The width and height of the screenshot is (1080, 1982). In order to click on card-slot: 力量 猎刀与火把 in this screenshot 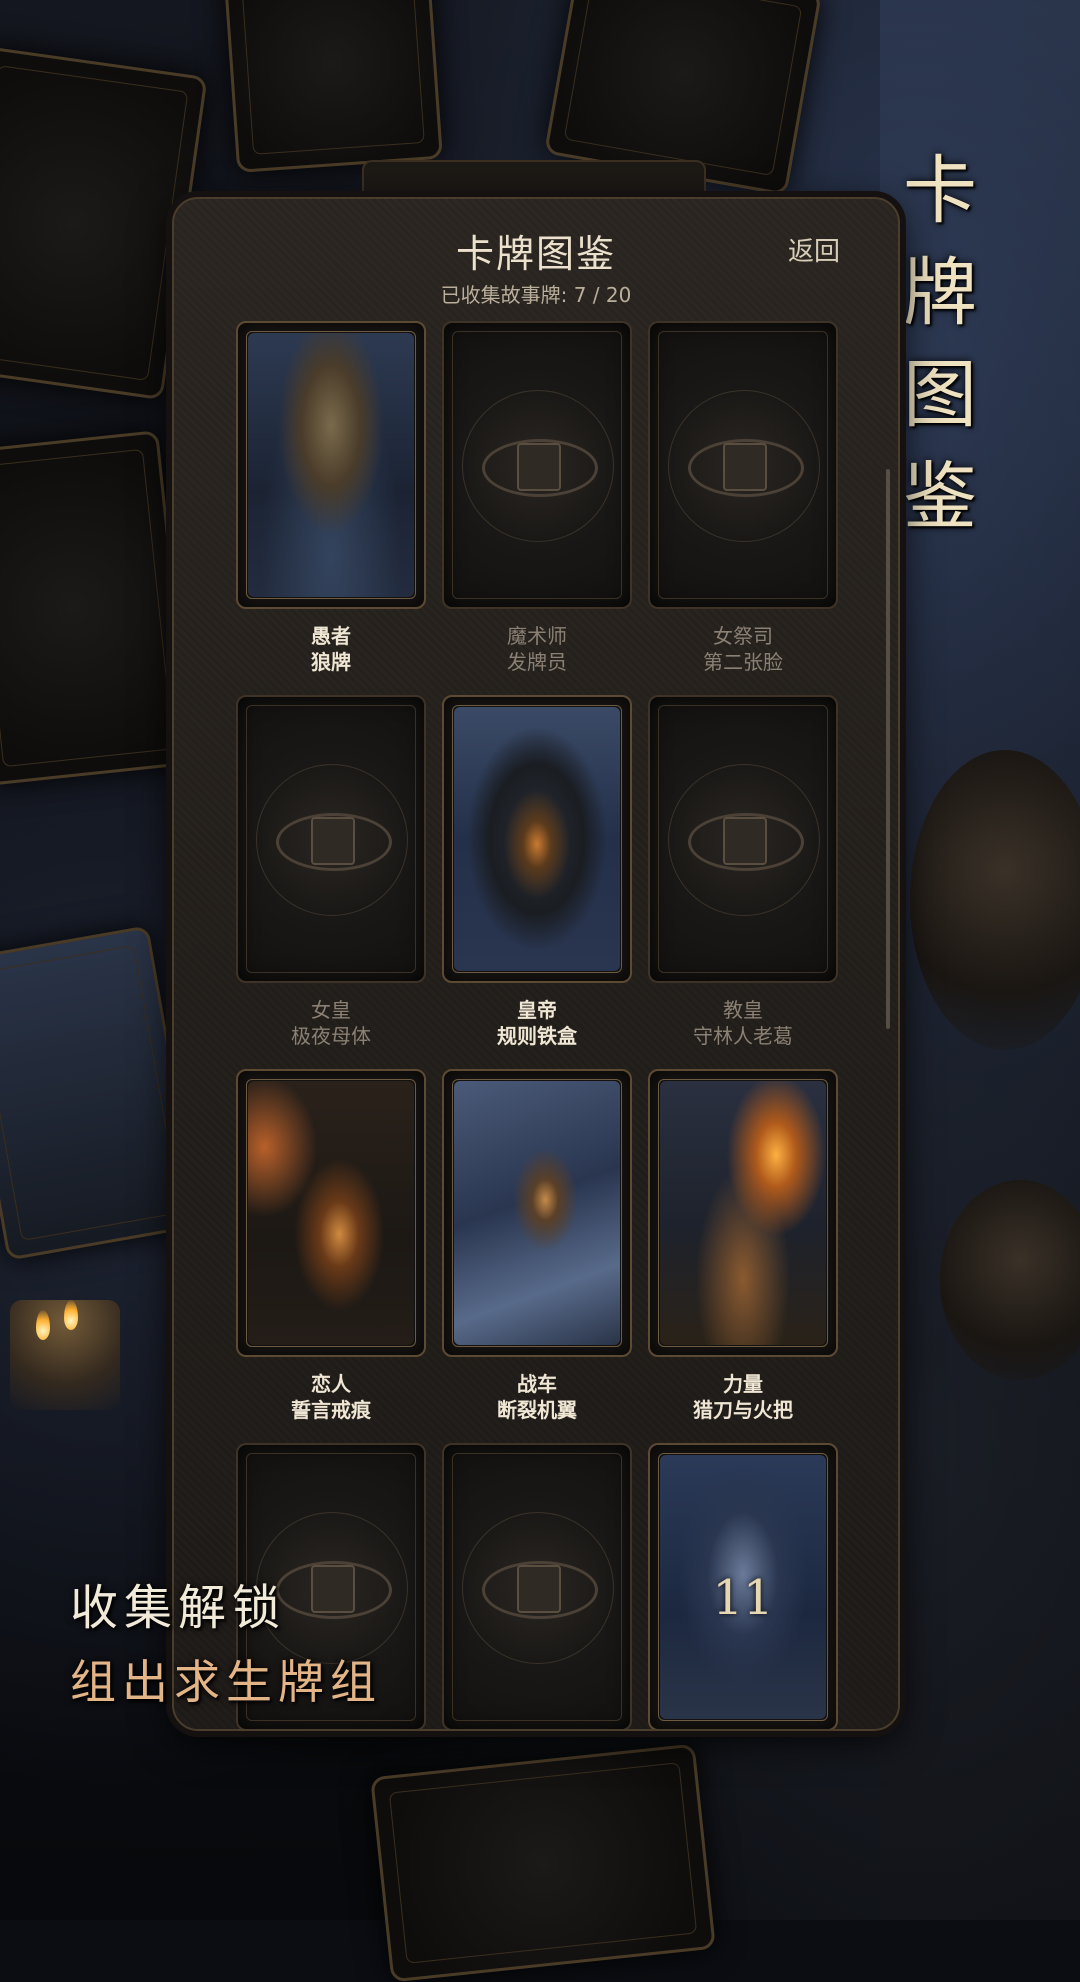, I will do `click(743, 1255)`.